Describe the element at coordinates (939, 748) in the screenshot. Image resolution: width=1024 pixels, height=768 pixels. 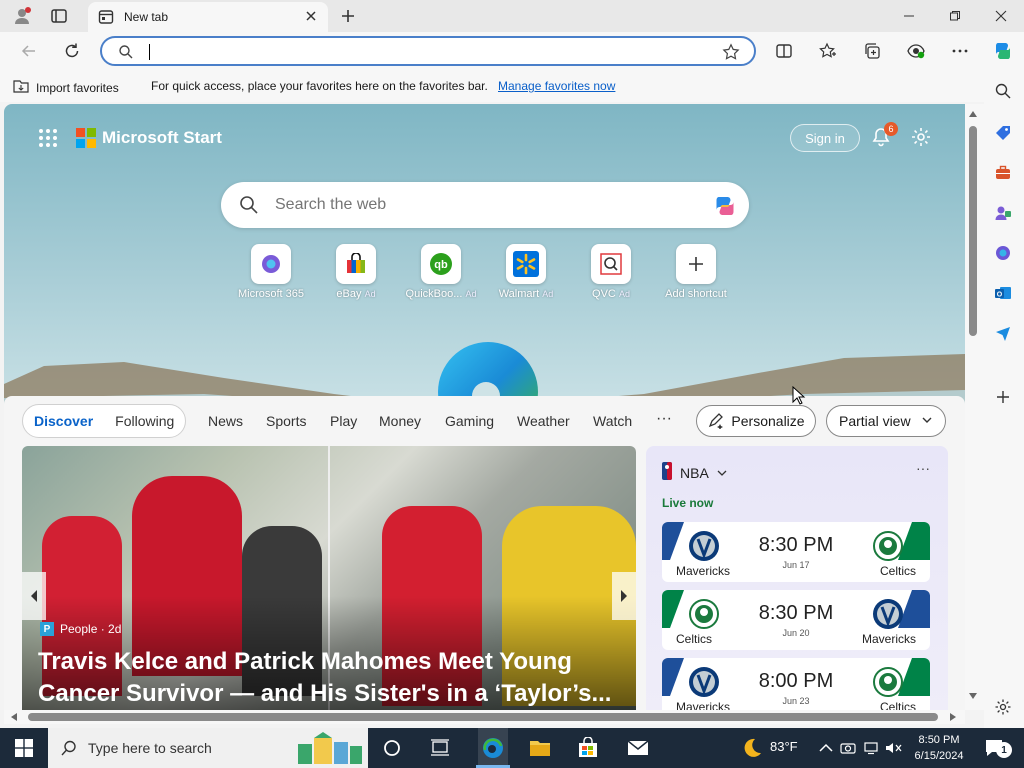
I see `system-clock: 8:50 PM 6/15/2024` at that location.